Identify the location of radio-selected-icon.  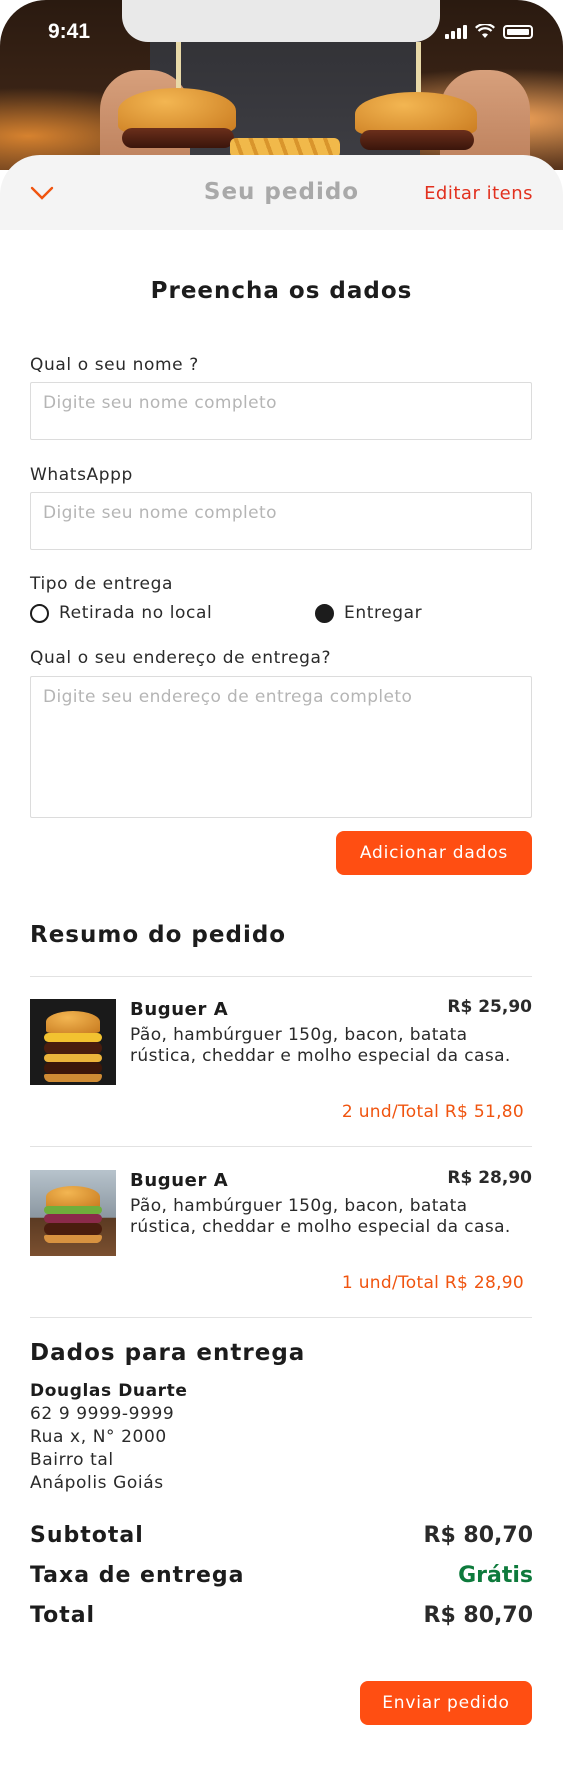
(324, 613).